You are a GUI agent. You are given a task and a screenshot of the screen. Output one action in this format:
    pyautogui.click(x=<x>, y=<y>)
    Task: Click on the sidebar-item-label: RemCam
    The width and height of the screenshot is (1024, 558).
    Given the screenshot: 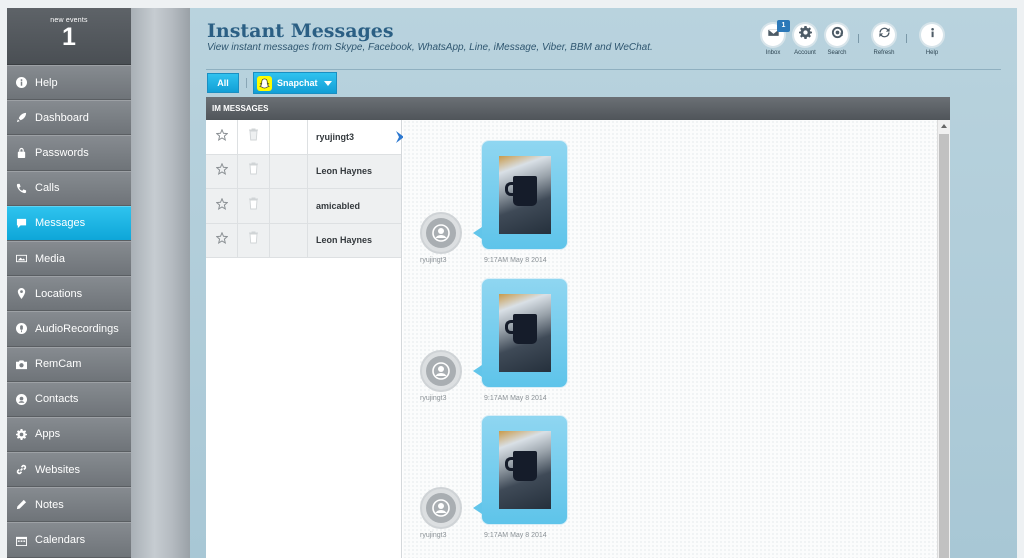 What is the action you would take?
    pyautogui.click(x=58, y=364)
    